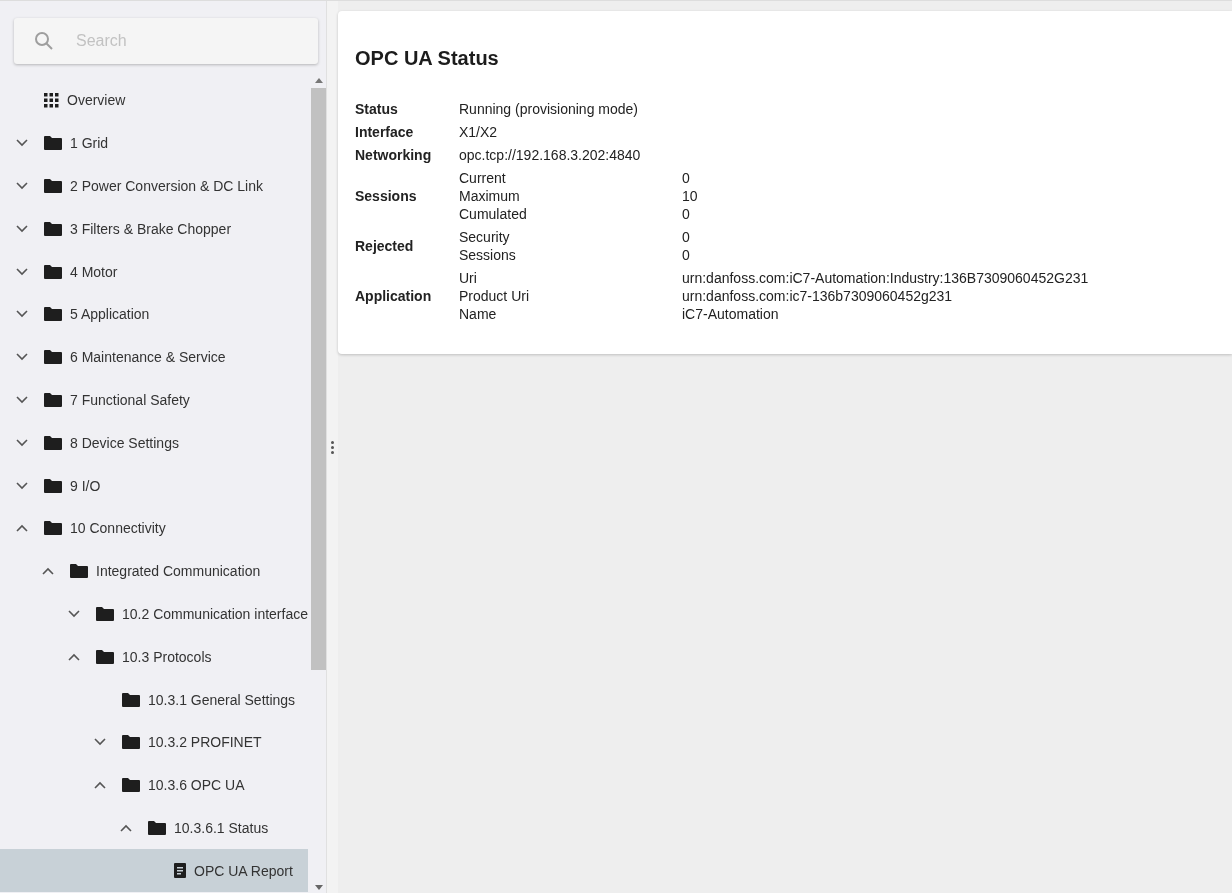 The width and height of the screenshot is (1232, 893). I want to click on tree-item: OPC UA Report, so click(154, 871).